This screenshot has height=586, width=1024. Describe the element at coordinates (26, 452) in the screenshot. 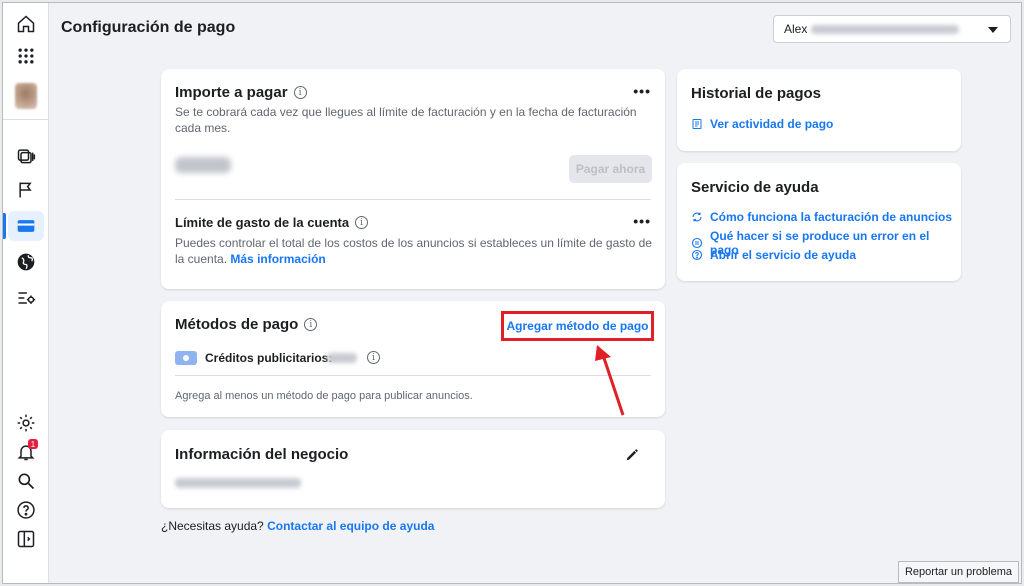

I see `bell-icon: 1` at that location.